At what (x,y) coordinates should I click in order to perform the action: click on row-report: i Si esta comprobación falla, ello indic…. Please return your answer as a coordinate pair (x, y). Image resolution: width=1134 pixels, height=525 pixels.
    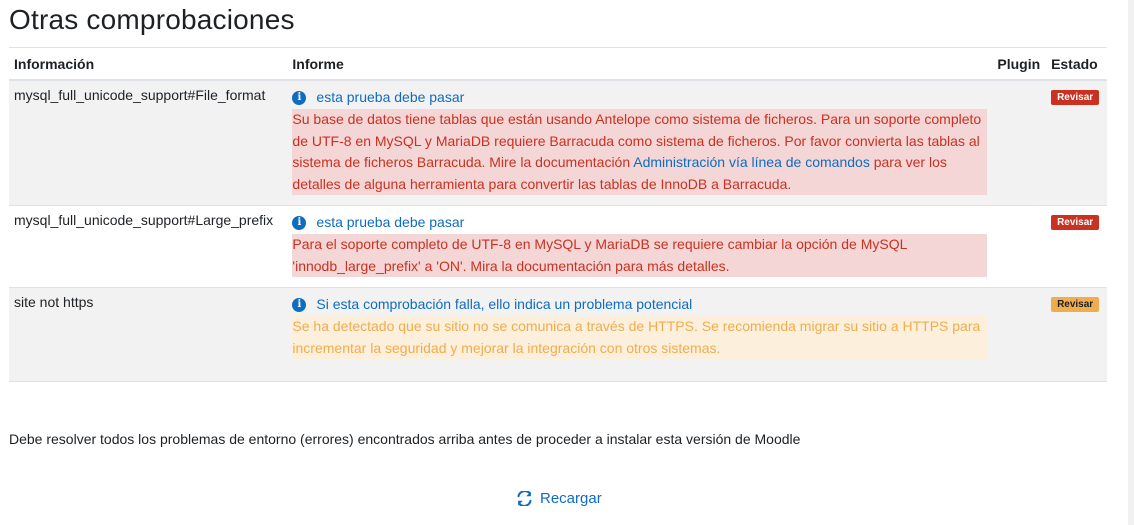
    Looking at the image, I should click on (640, 334).